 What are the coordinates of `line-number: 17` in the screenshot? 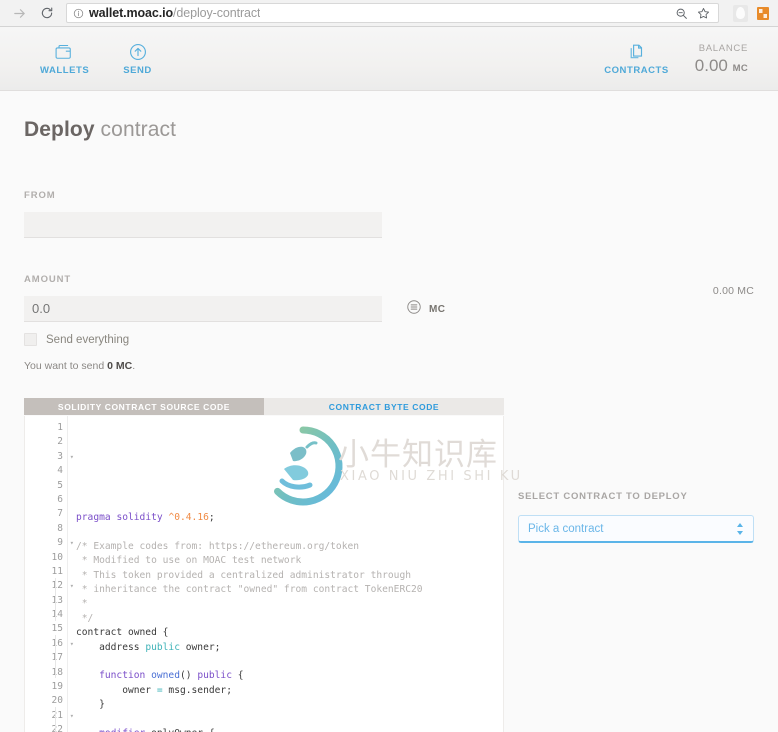 It's located at (57, 658).